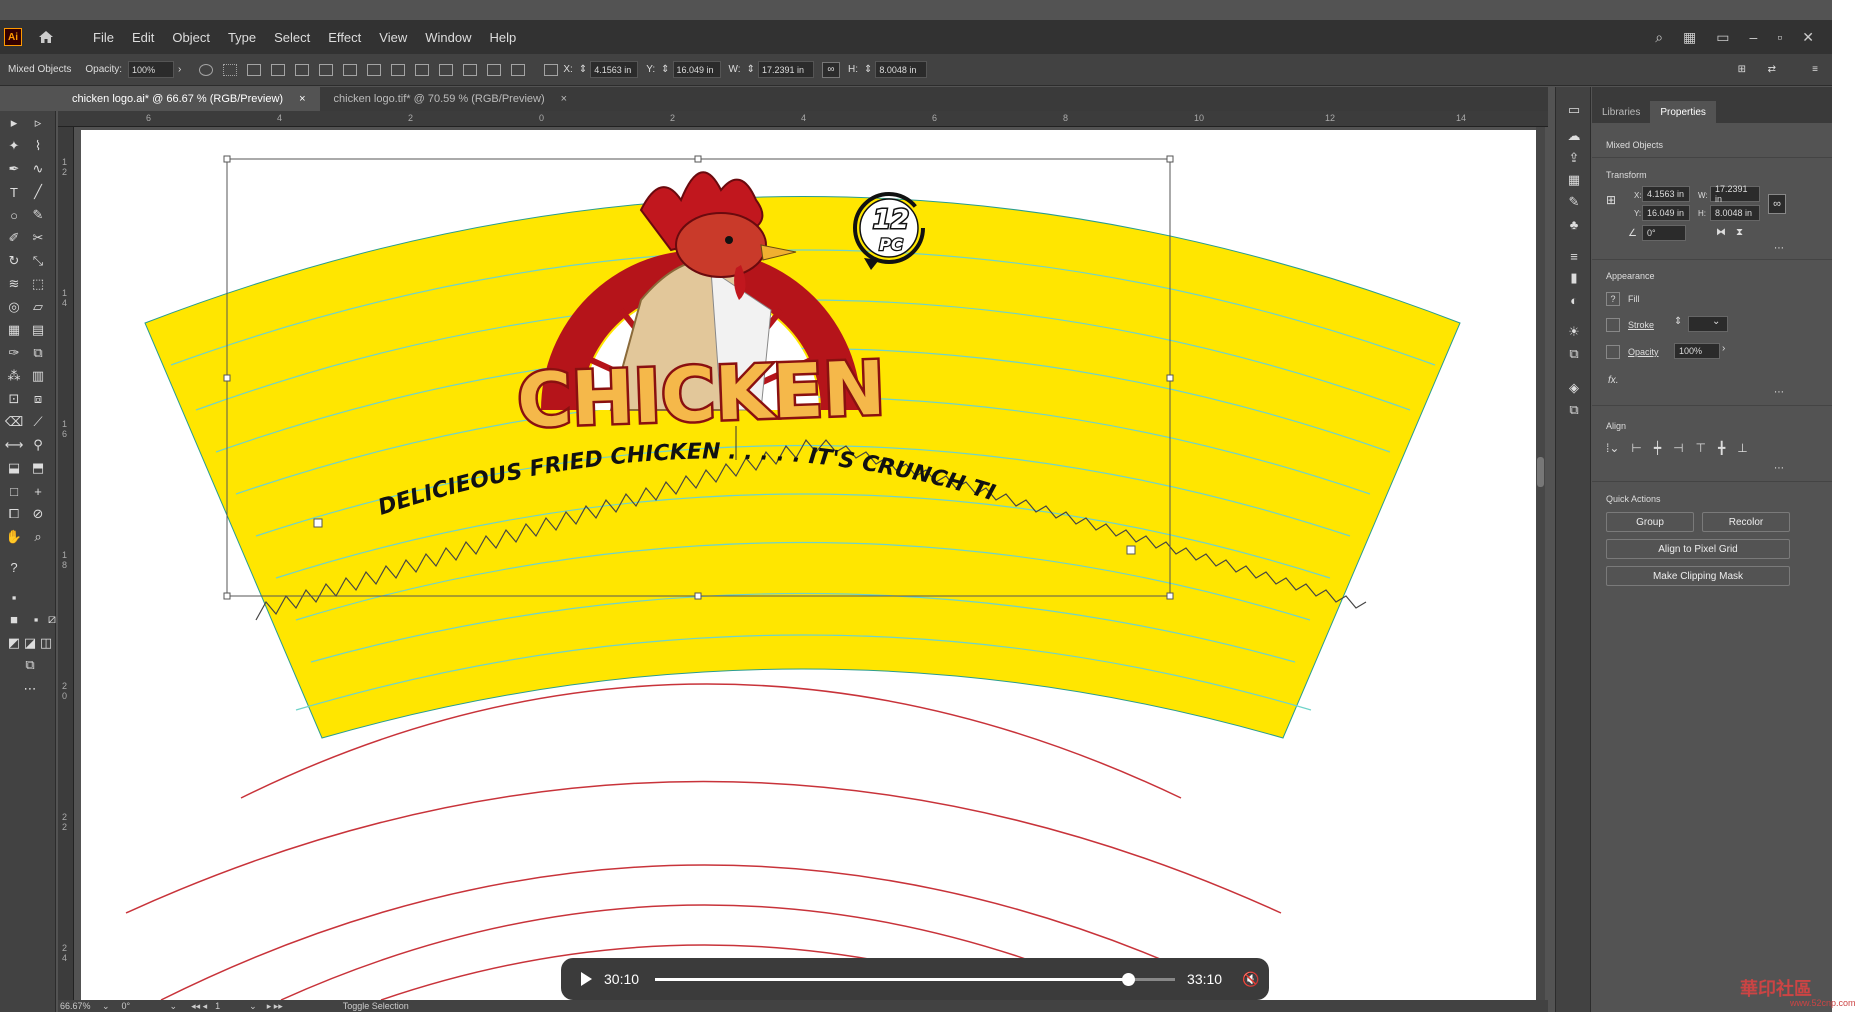  I want to click on scale-tool-icon: ⤡, so click(38, 261).